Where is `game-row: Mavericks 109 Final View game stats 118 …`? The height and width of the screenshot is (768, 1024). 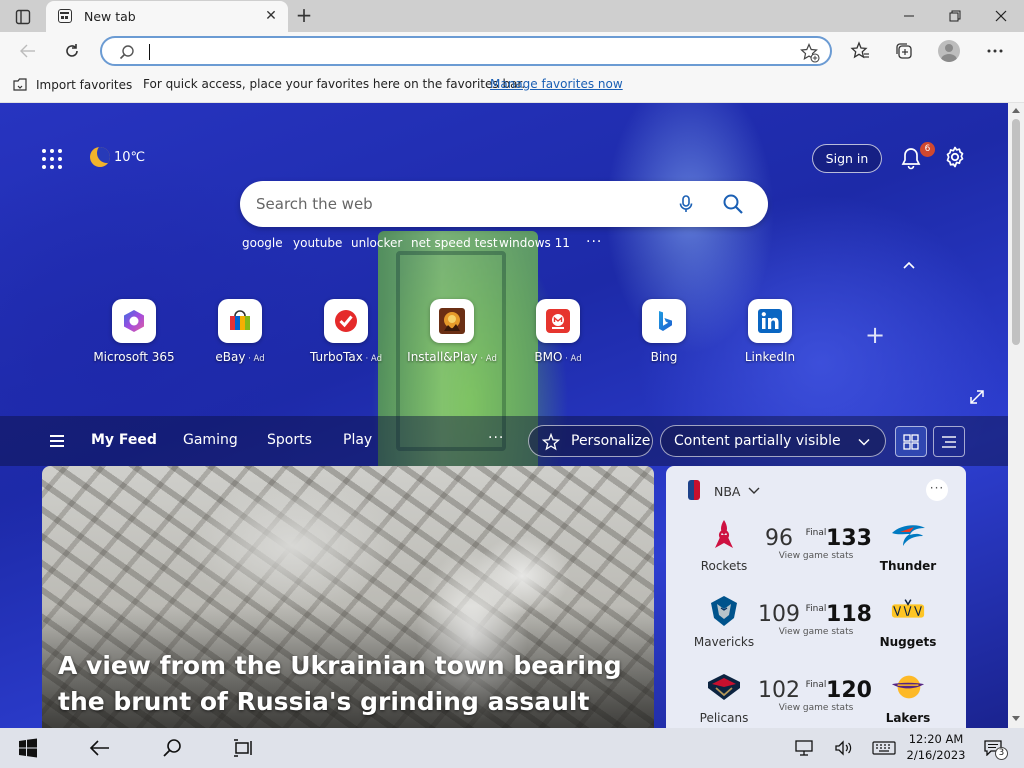 game-row: Mavericks 109 Final View game stats 118 … is located at coordinates (816, 625).